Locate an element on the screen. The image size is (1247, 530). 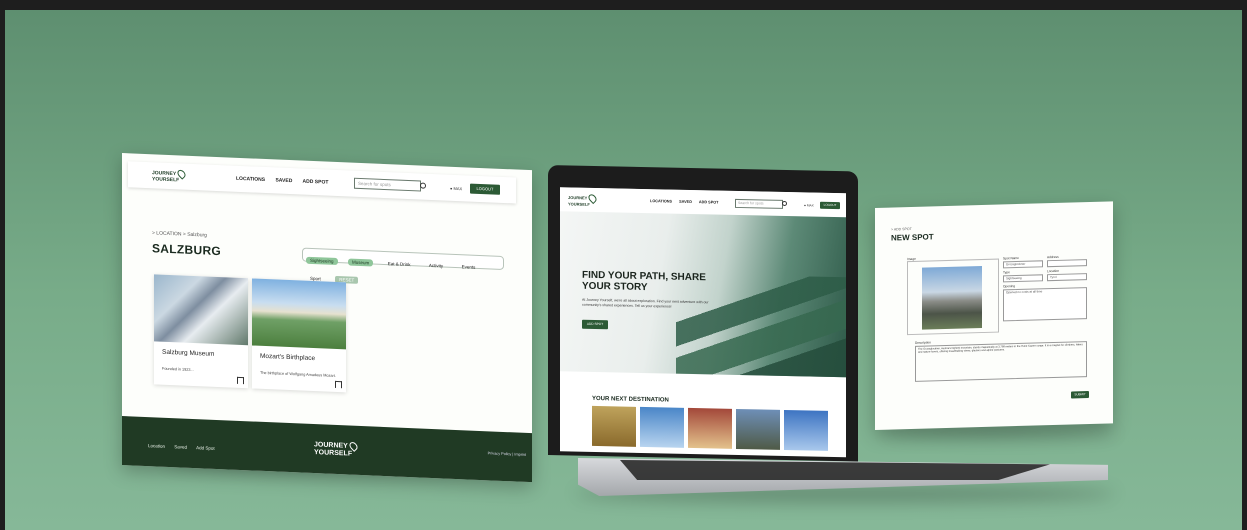
spot-title: Salzburg Museum is located at coordinates (188, 353).